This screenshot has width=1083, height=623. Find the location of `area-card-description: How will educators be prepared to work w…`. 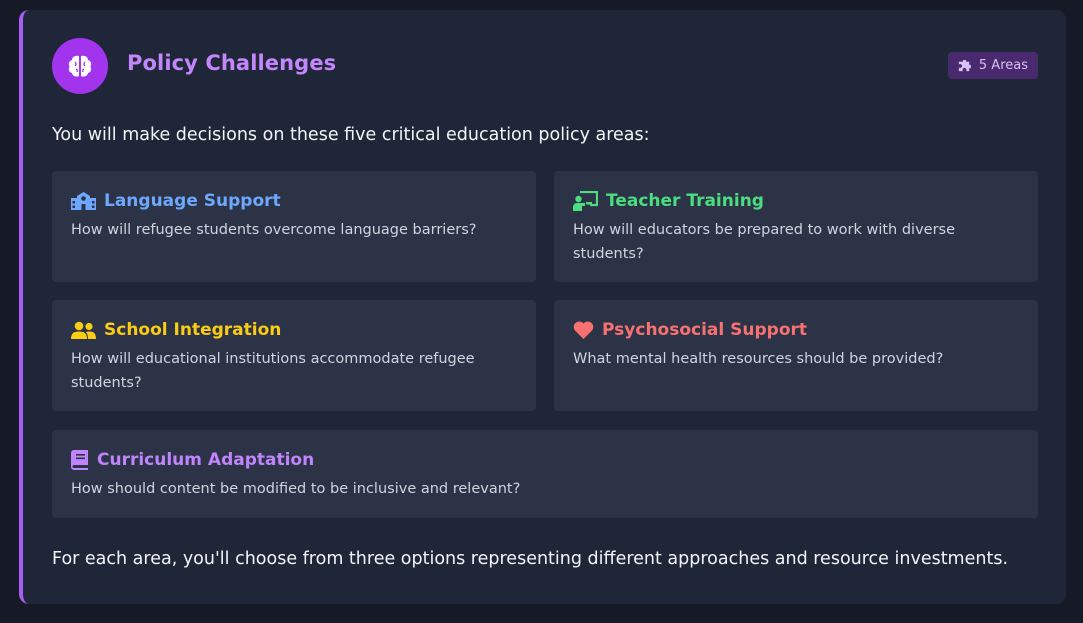

area-card-description: How will educators be prepared to work w… is located at coordinates (764, 242).